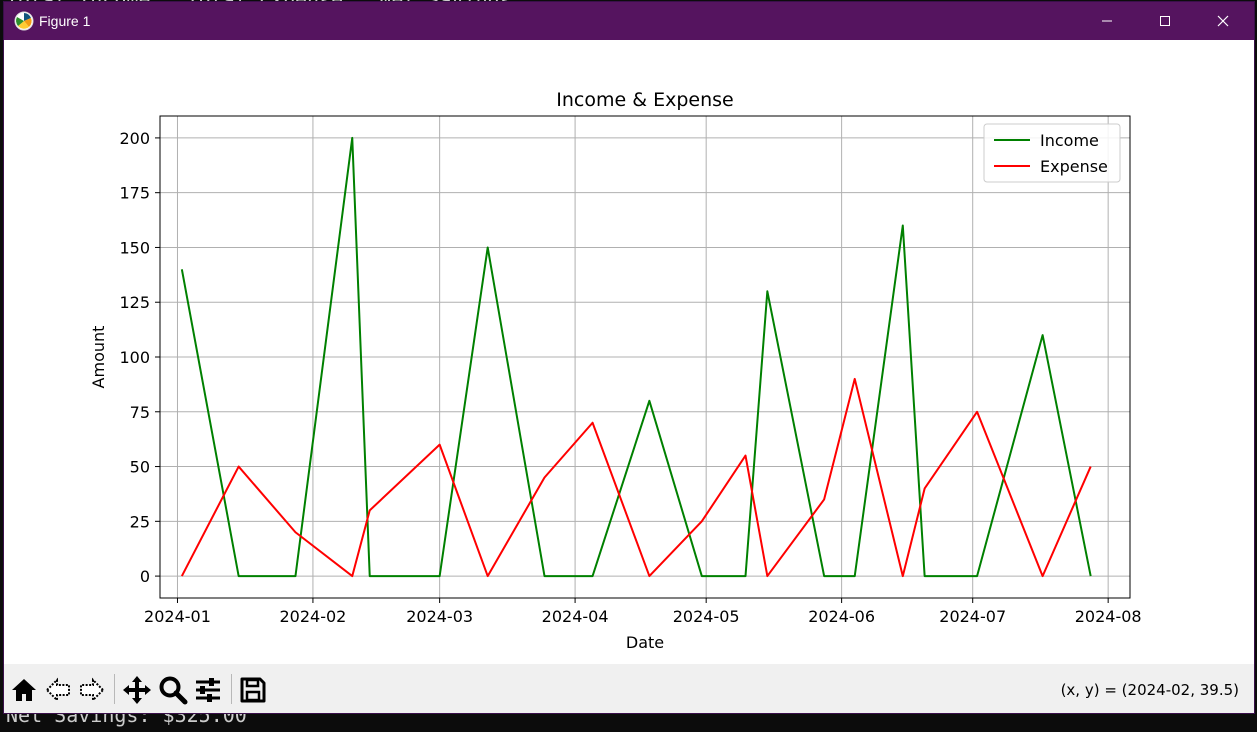 The width and height of the screenshot is (1257, 732). What do you see at coordinates (177, 616) in the screenshot?
I see `x-tick-label: 2024-01` at bounding box center [177, 616].